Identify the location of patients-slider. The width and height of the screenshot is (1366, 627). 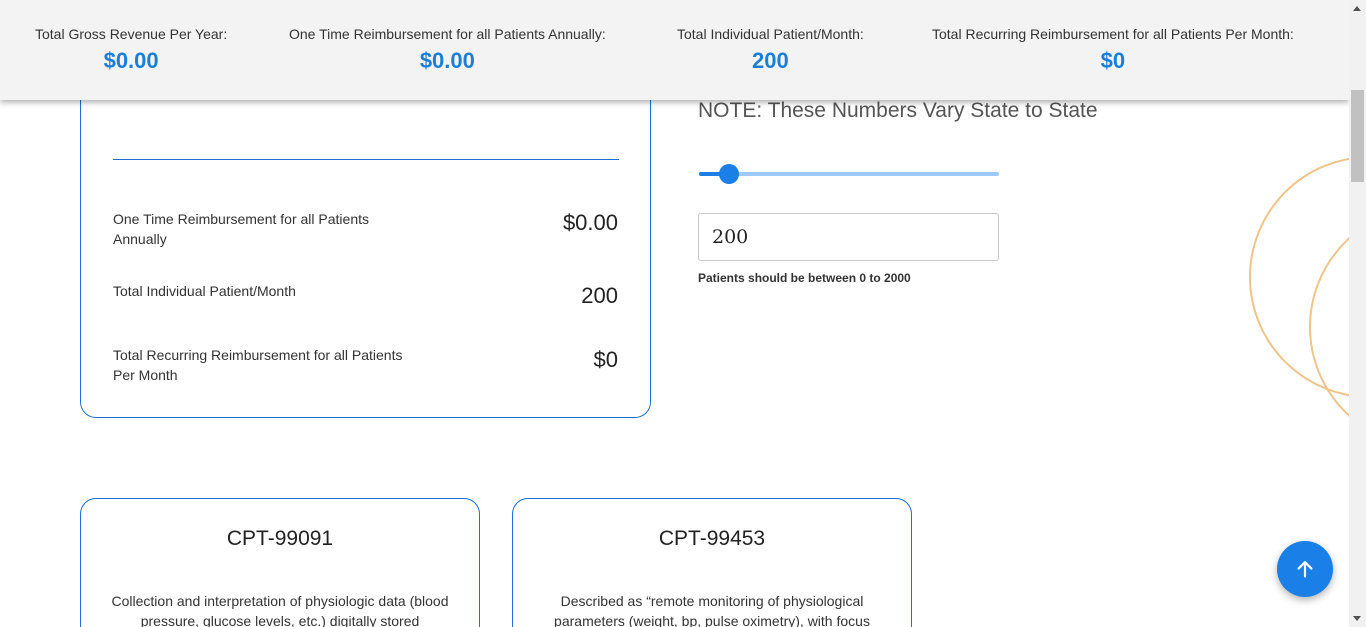
(849, 174).